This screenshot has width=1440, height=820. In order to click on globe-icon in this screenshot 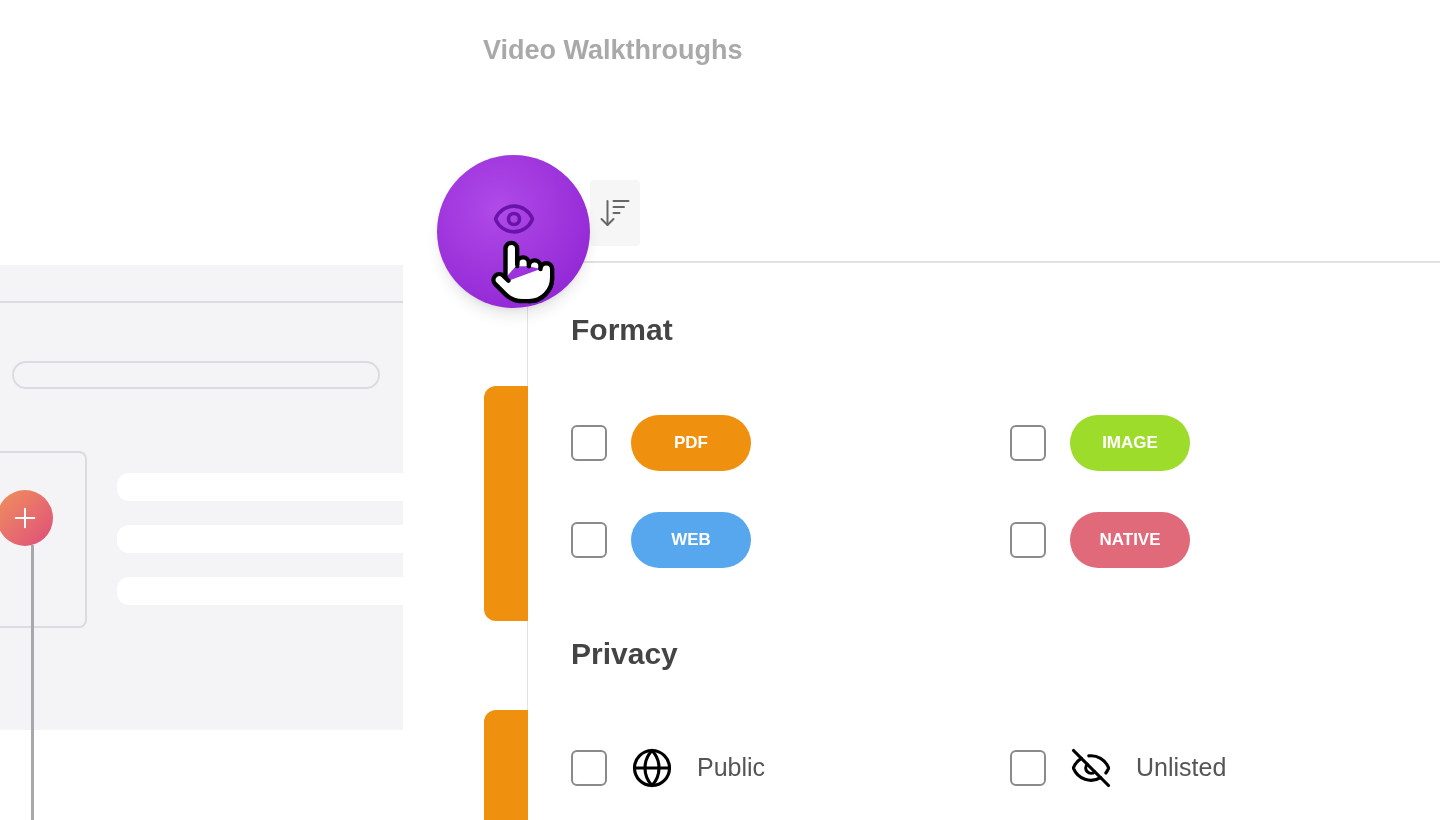, I will do `click(652, 767)`.